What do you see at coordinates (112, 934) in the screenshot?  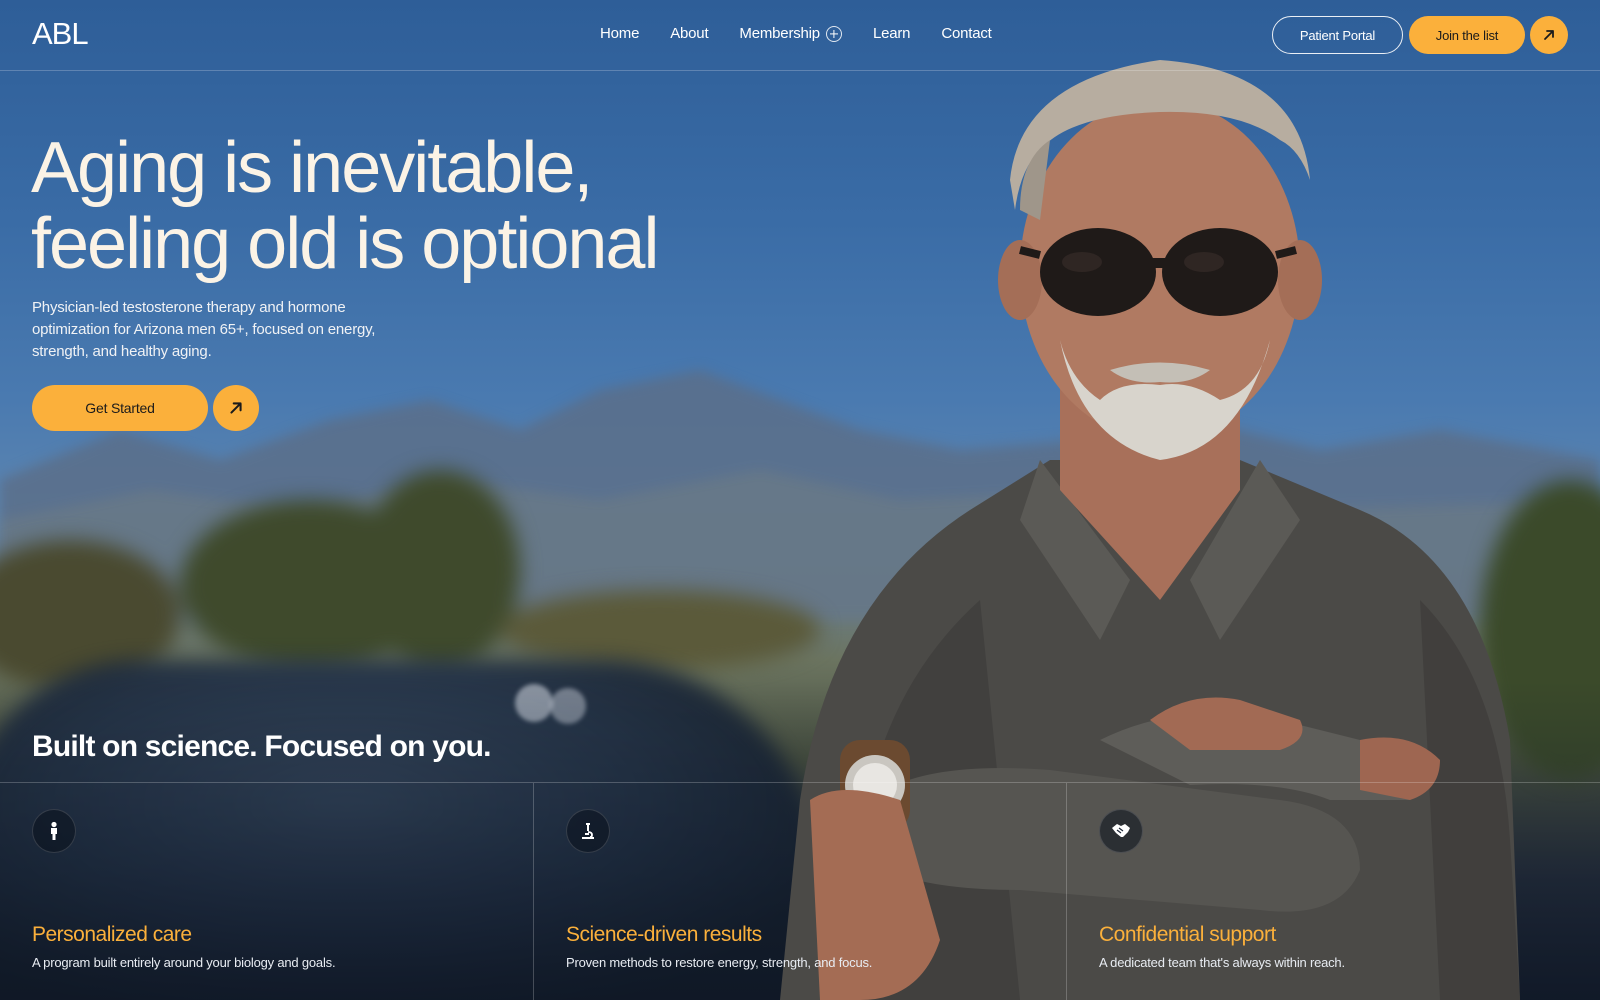 I see `feature-title: Personalized care` at bounding box center [112, 934].